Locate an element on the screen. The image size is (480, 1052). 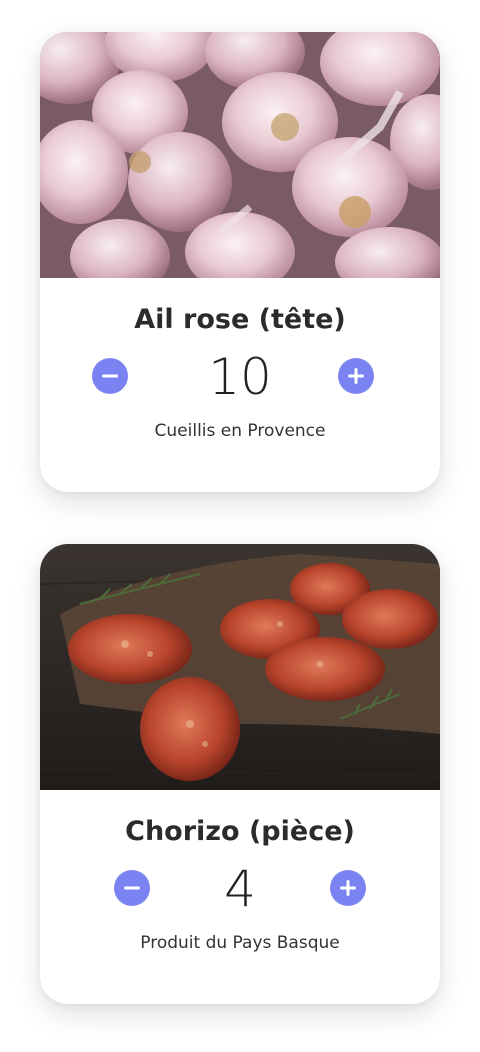
quantity-stepper: 10 is located at coordinates (240, 380).